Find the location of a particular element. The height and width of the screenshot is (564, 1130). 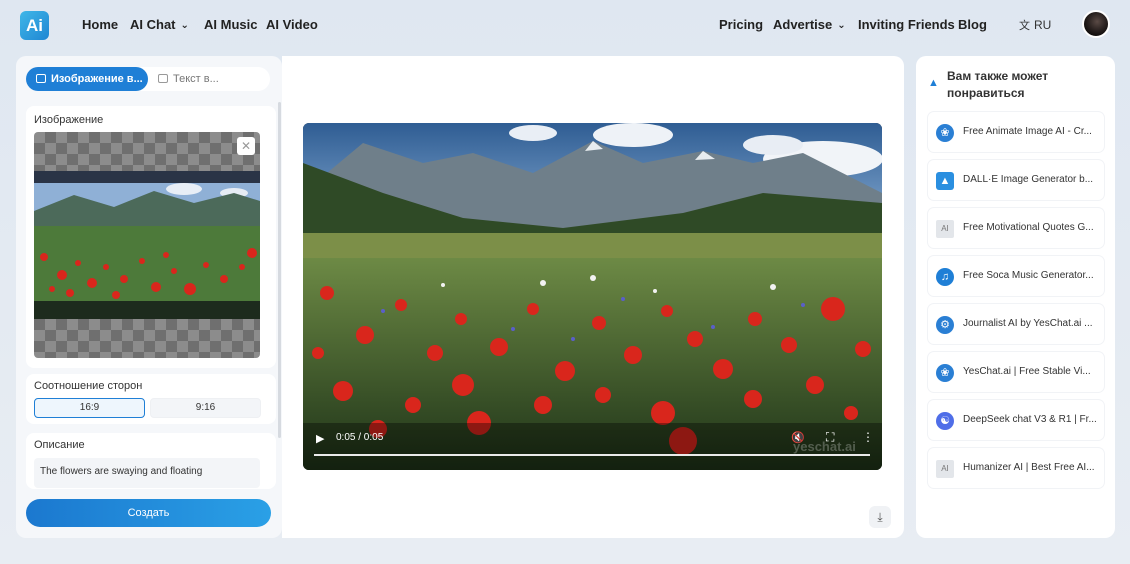

language-switcher: 文 RU is located at coordinates (1035, 25).